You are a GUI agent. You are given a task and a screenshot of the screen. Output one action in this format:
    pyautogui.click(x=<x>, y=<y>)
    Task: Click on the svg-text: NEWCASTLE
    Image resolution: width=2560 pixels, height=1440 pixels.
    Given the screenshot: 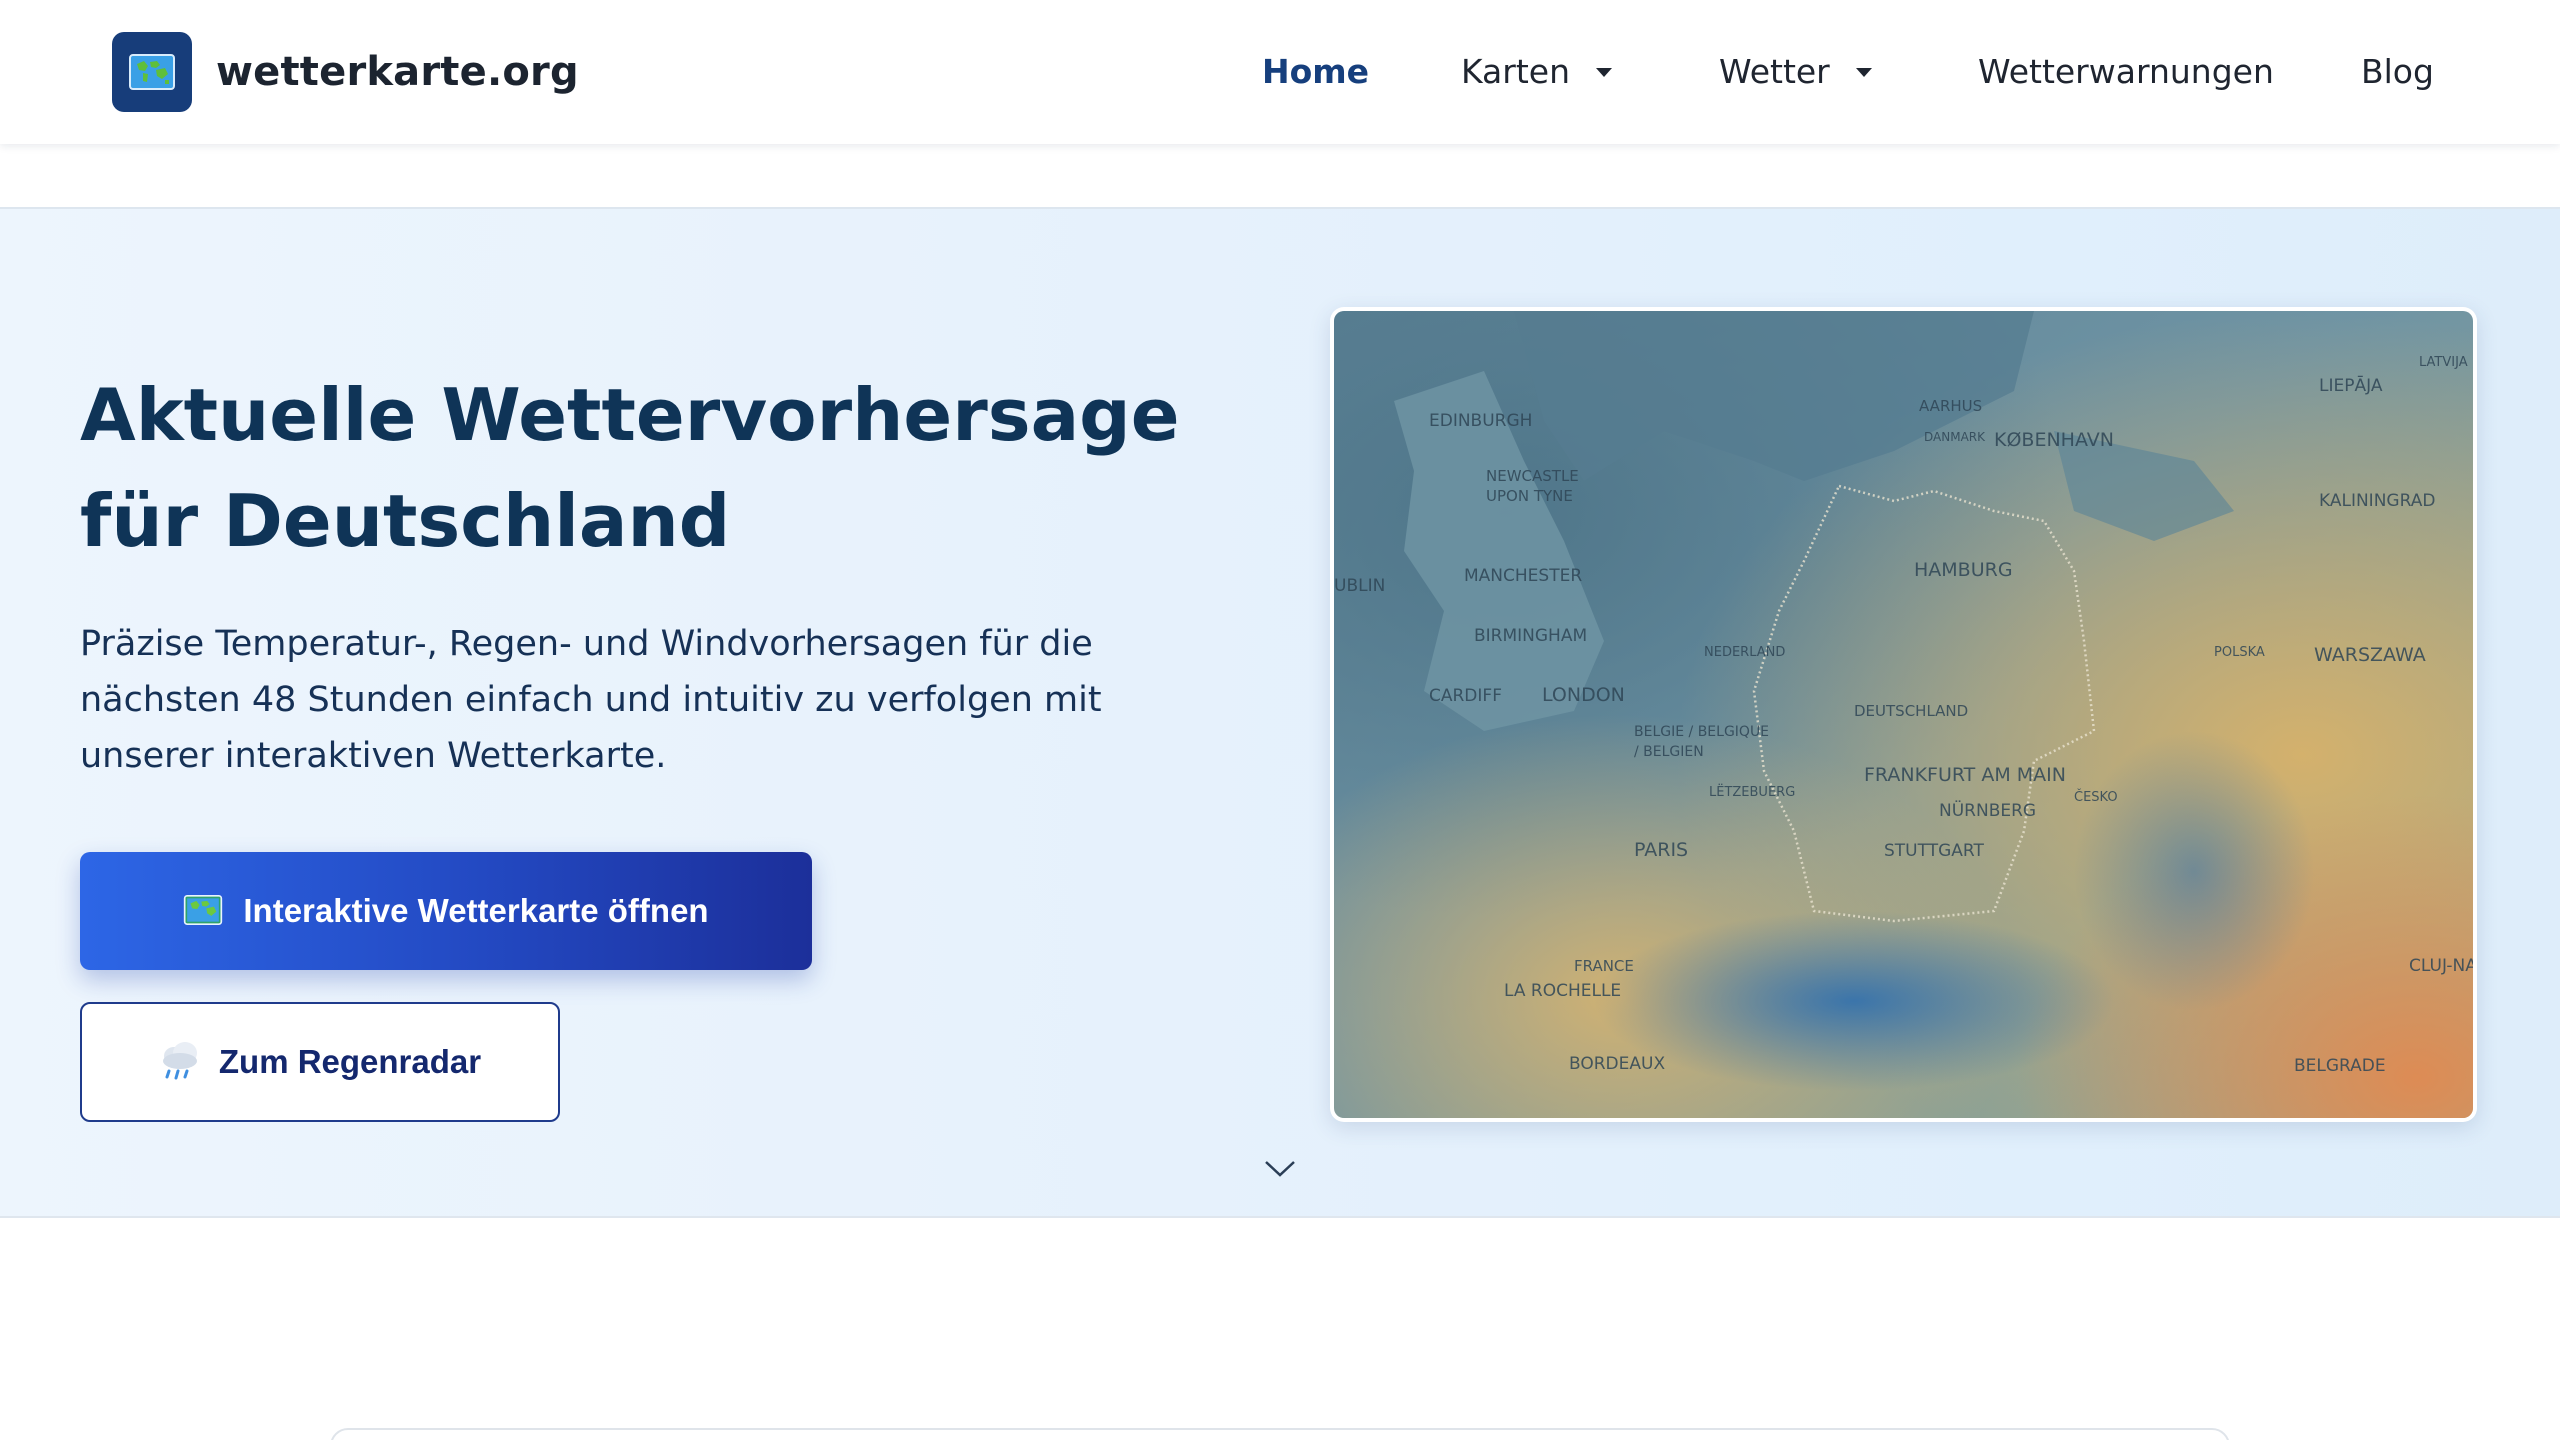 What is the action you would take?
    pyautogui.click(x=1532, y=476)
    